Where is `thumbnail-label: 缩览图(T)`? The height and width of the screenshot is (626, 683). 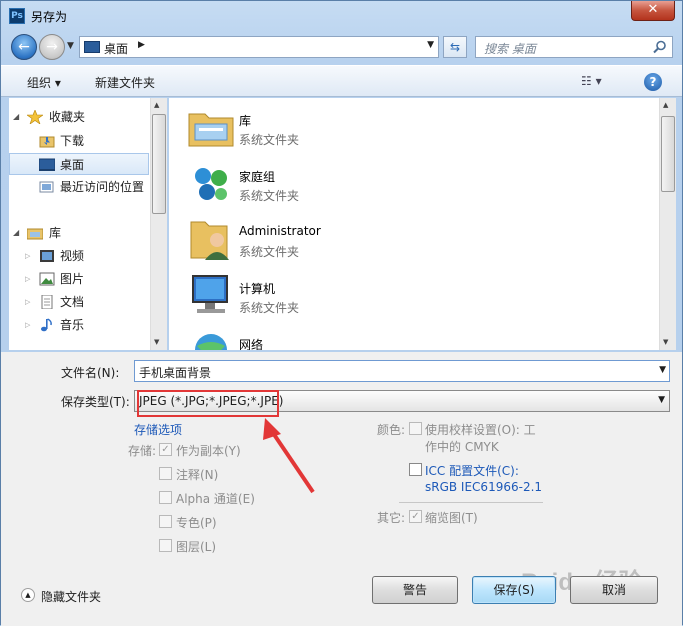
thumbnail-label: 缩览图(T) is located at coordinates (451, 518).